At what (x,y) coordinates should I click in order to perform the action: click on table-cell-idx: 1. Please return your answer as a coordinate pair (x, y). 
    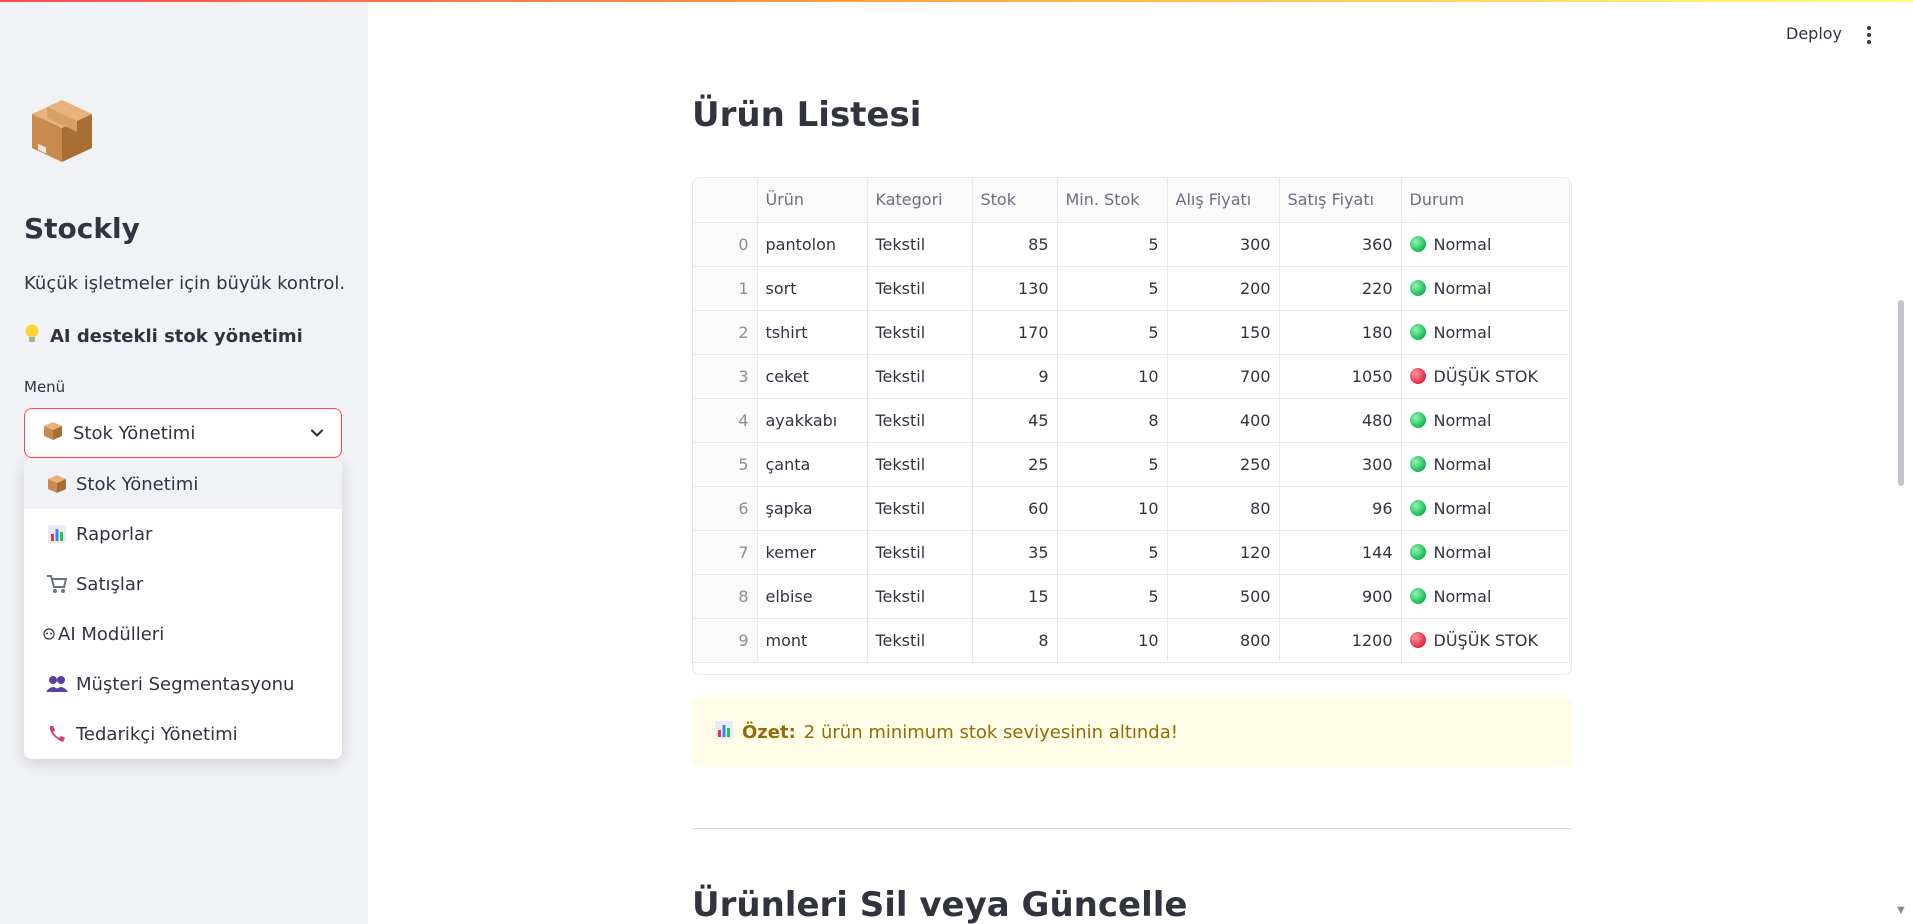
    Looking at the image, I should click on (725, 288).